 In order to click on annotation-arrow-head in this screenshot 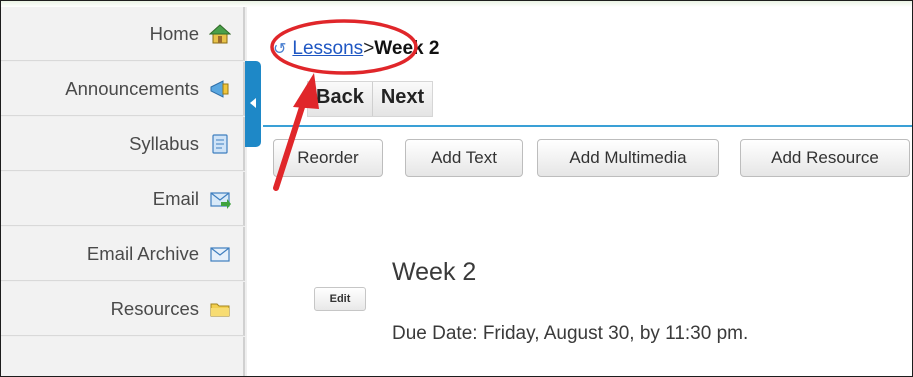, I will do `click(306, 91)`.